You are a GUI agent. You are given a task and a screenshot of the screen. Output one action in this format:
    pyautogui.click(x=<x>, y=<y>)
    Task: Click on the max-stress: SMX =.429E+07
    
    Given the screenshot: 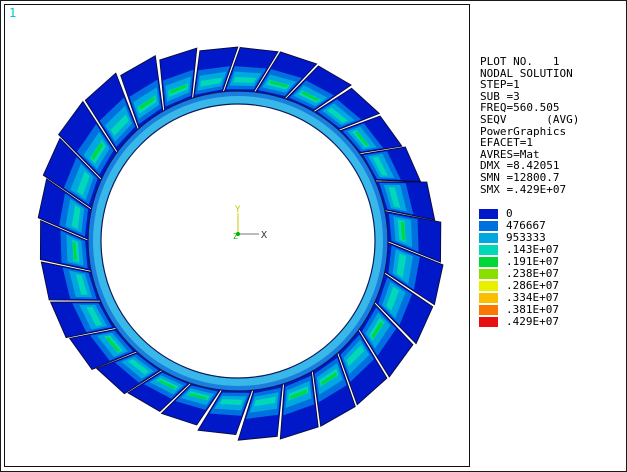 What is the action you would take?
    pyautogui.click(x=523, y=189)
    